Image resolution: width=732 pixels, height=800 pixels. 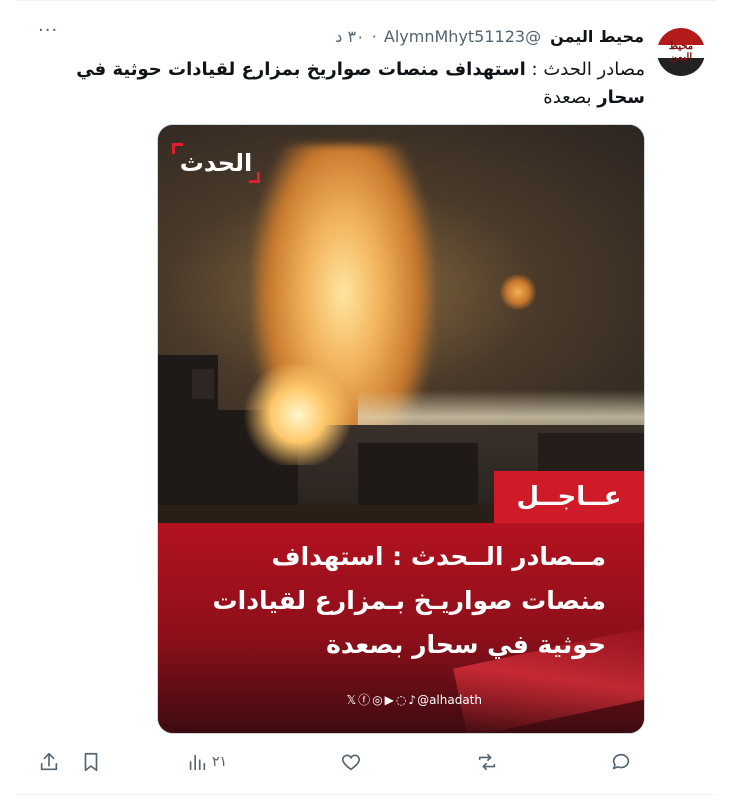 I want to click on whatsapp-icon: ◌, so click(x=401, y=700).